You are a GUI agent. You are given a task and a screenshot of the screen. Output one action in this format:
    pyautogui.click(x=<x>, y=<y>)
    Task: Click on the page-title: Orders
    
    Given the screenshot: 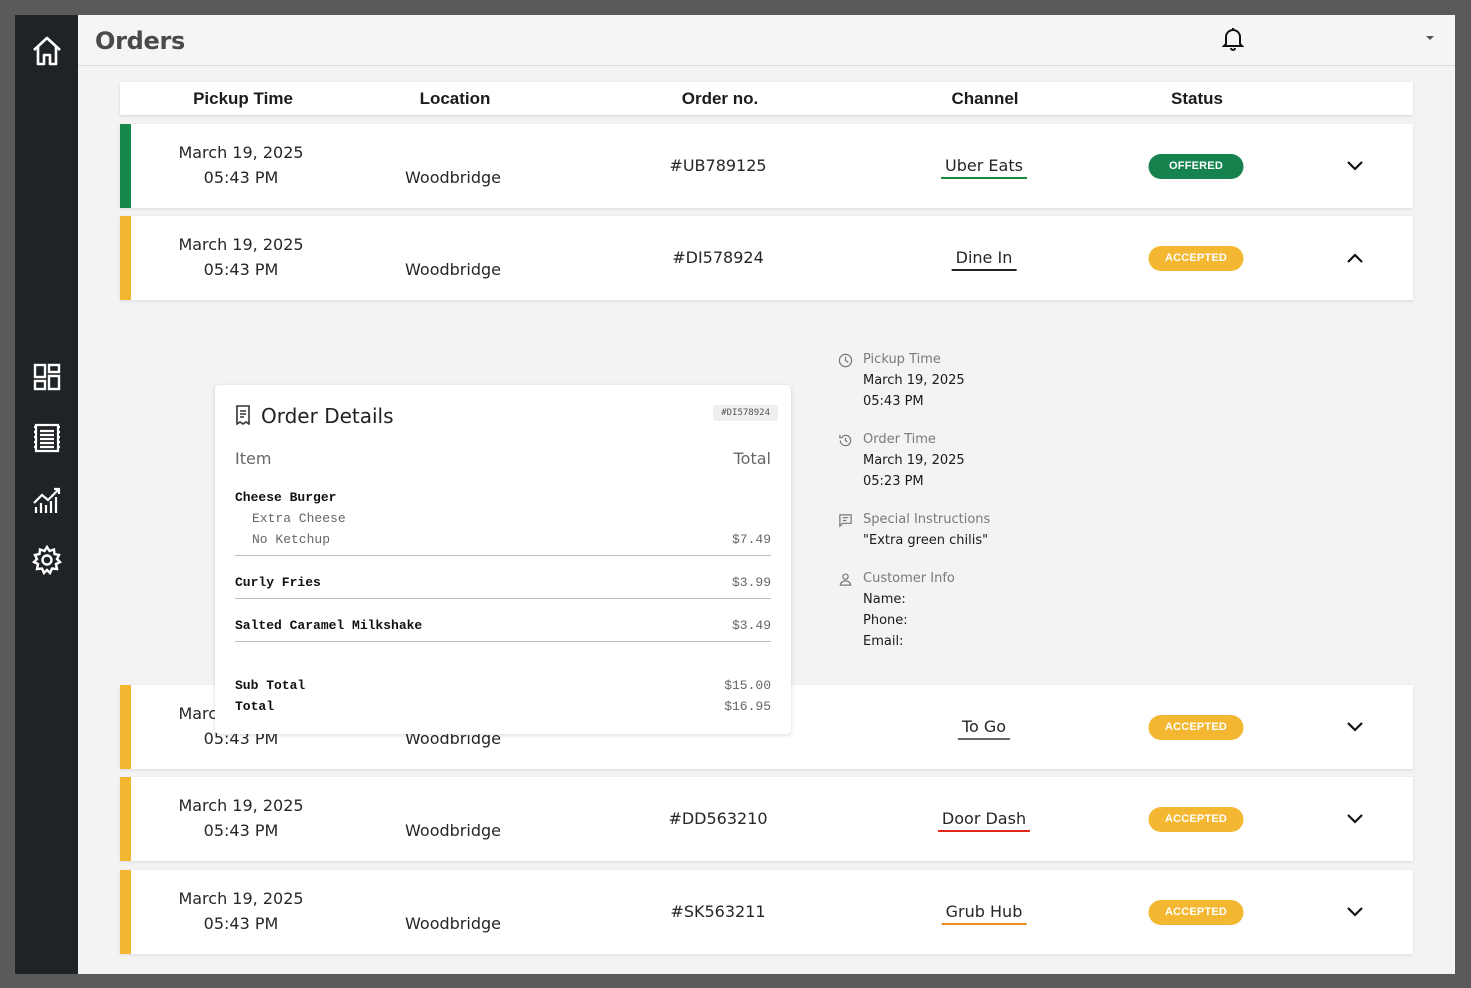 What is the action you would take?
    pyautogui.click(x=140, y=41)
    